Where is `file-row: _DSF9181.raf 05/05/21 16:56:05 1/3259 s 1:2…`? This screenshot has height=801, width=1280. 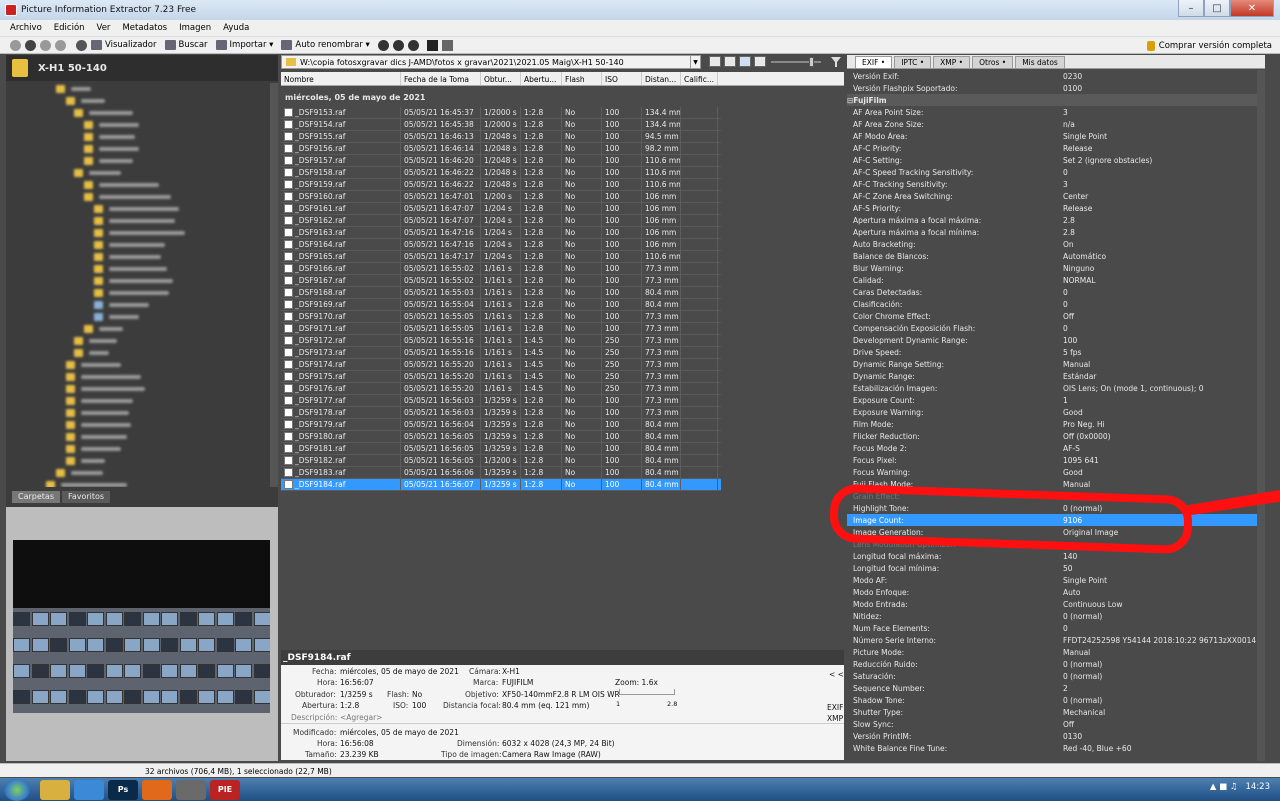
file-row: _DSF9181.raf 05/05/21 16:56:05 1/3259 s 1:2… is located at coordinates (501, 448).